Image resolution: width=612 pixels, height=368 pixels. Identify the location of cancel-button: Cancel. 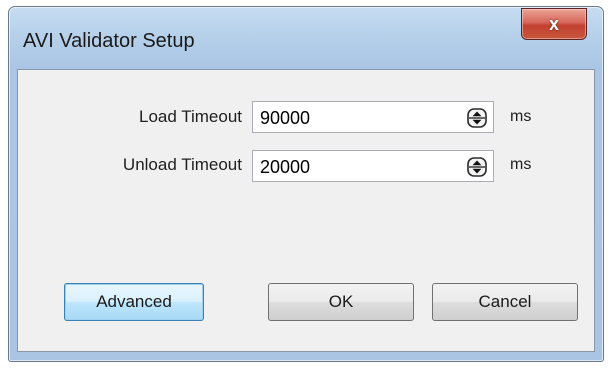
(505, 302).